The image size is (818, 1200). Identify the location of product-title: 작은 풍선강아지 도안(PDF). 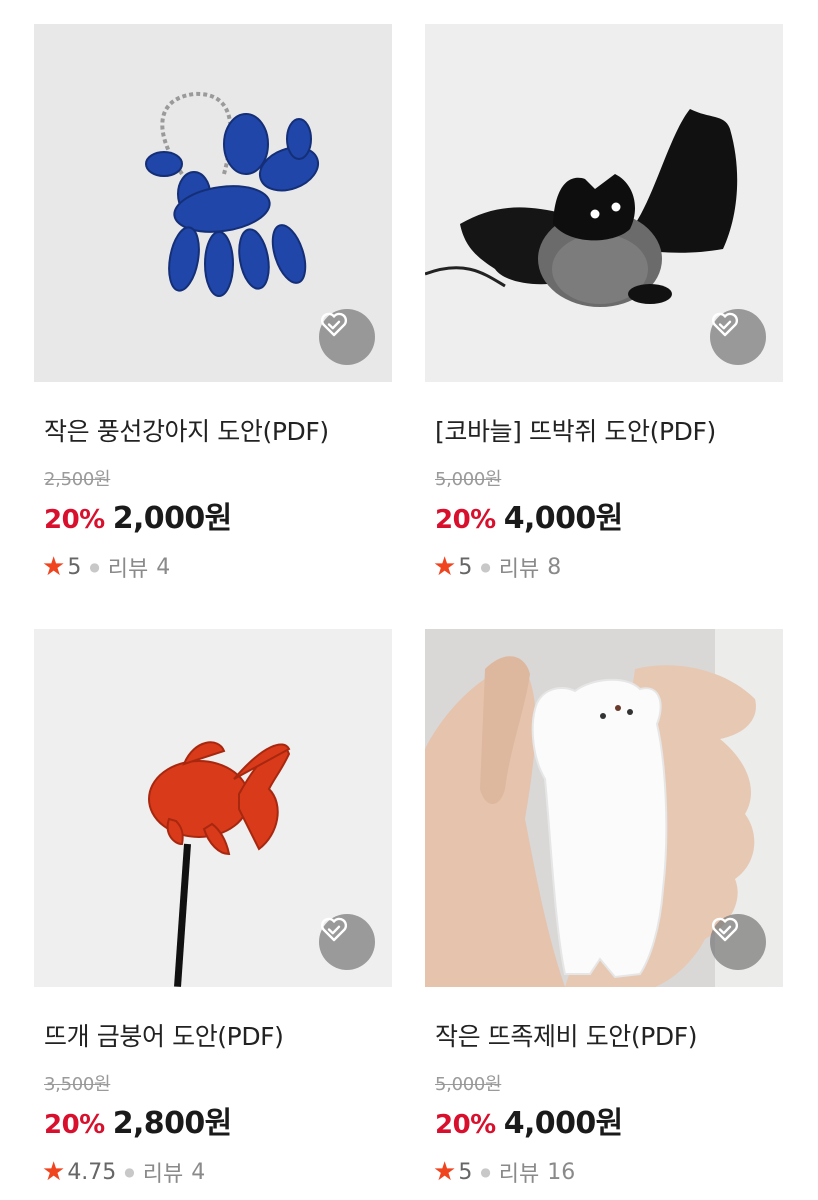
(186, 430).